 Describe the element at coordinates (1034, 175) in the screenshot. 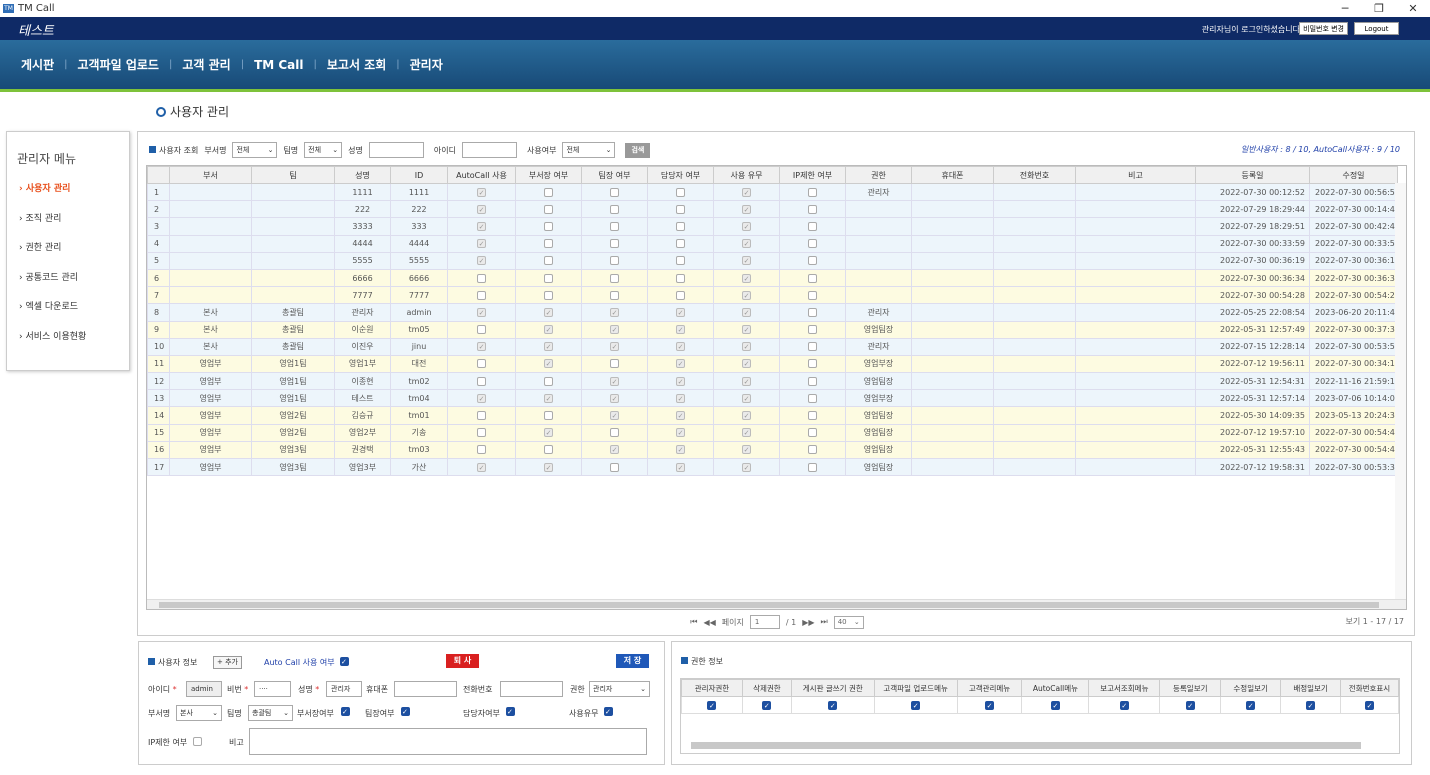

I see `grid-header-cell: 전화번호` at that location.